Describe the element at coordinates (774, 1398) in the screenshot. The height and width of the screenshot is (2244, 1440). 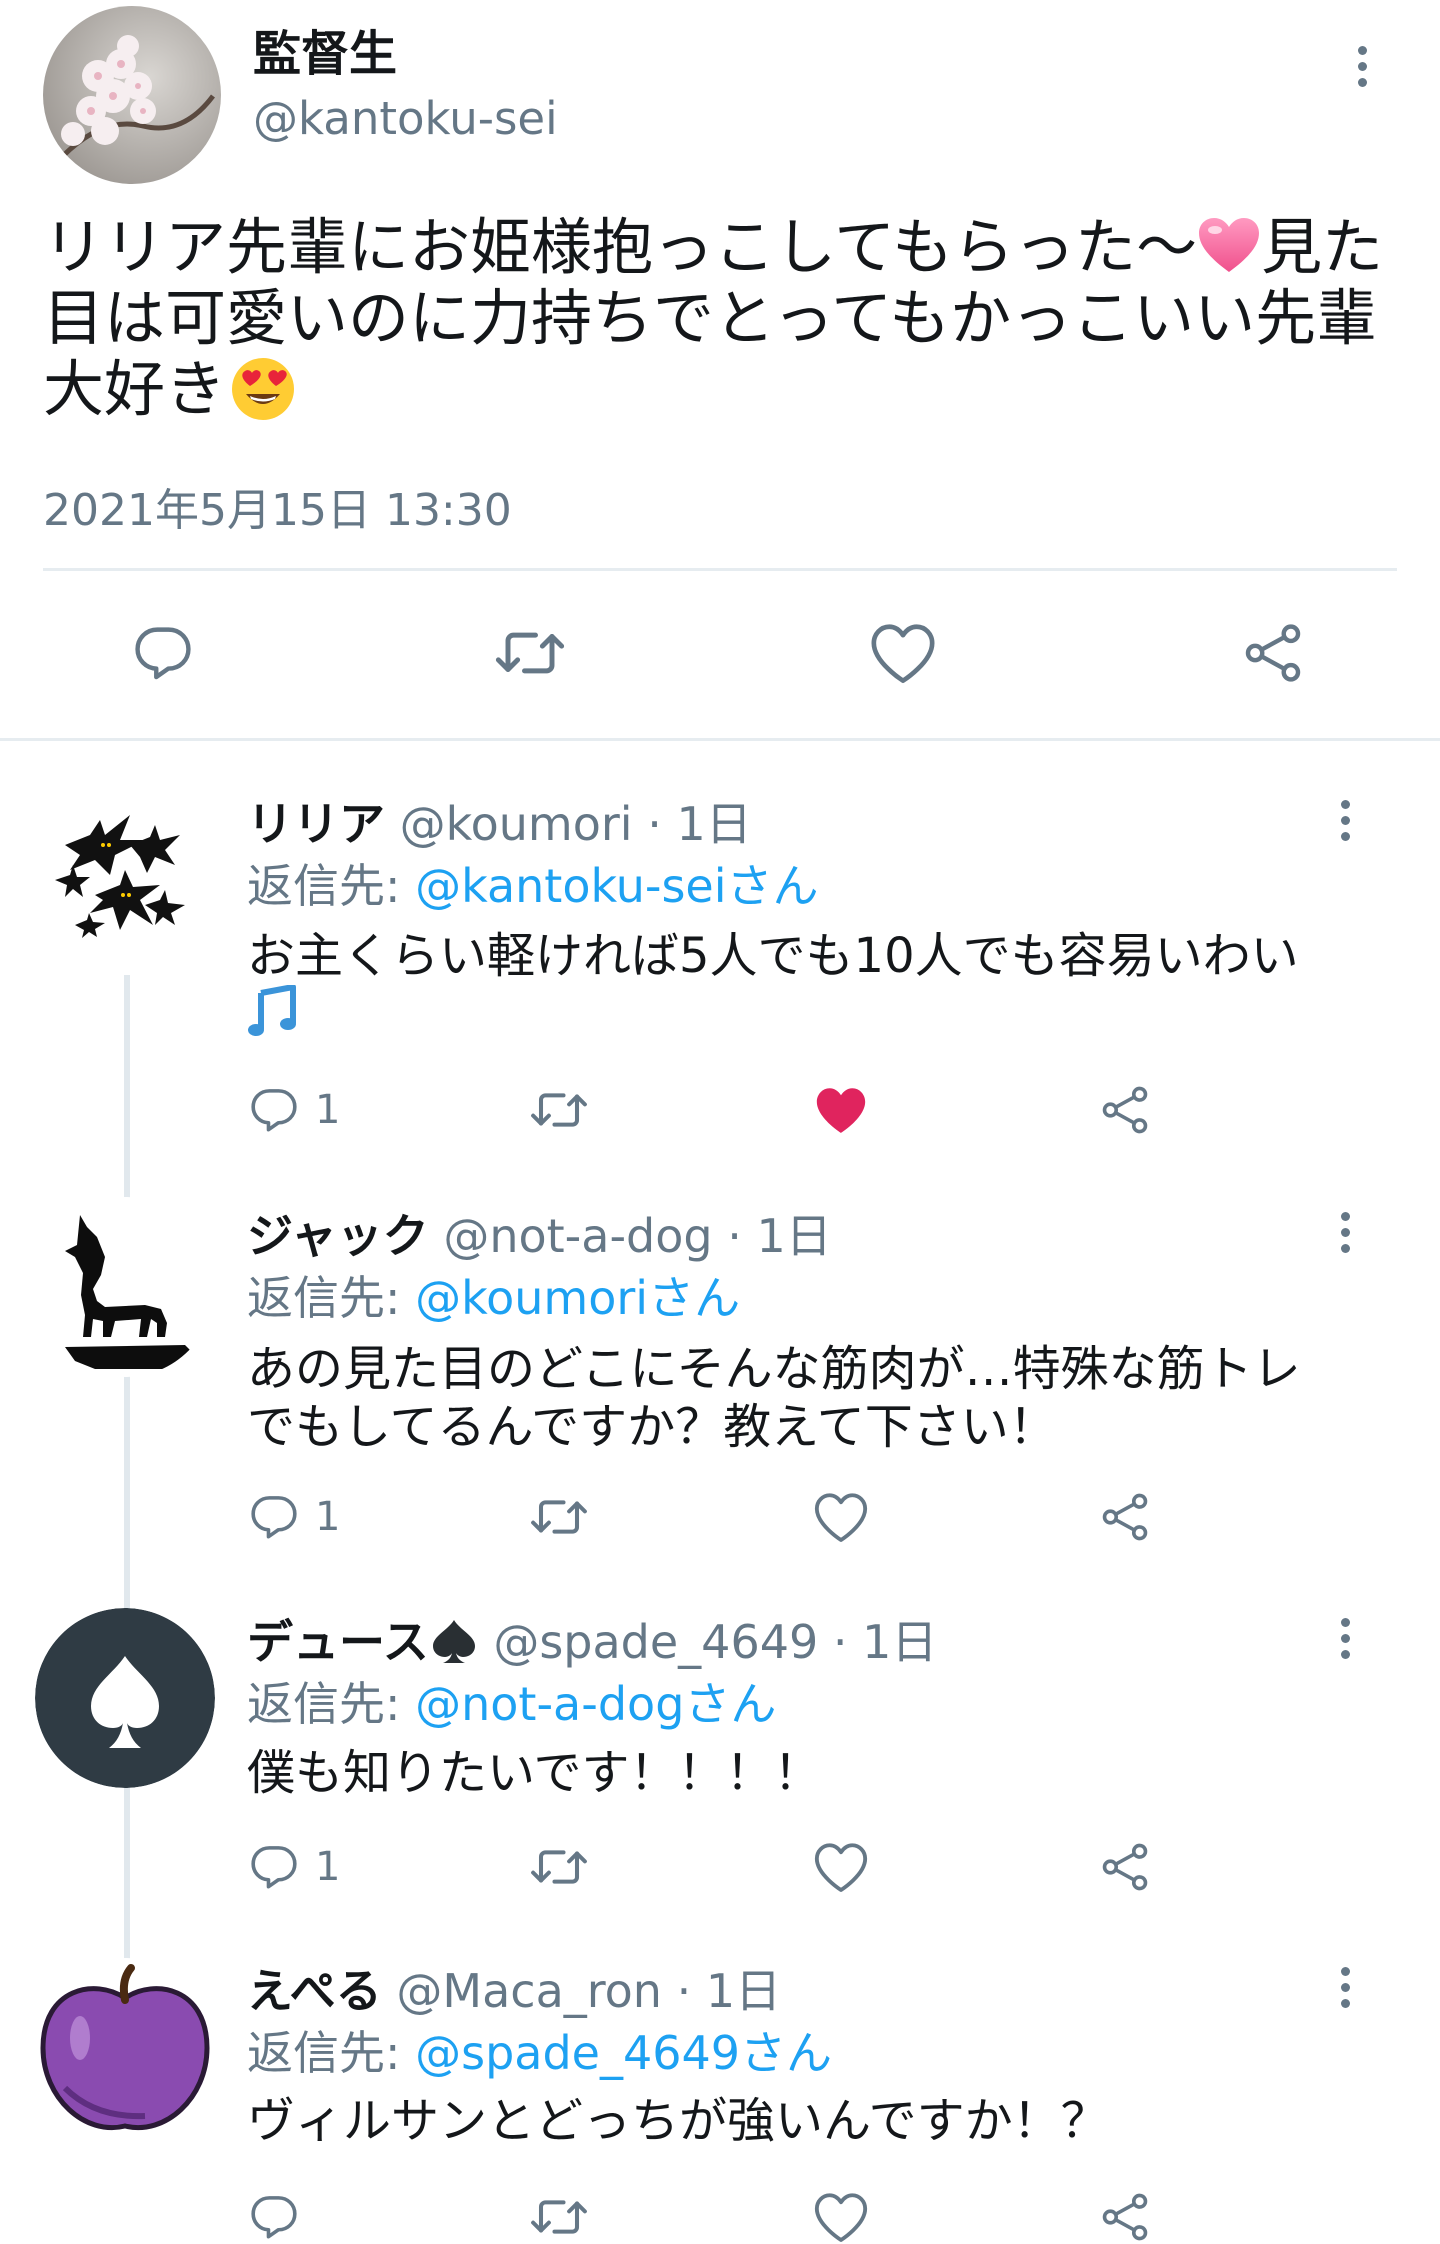
I see `reply-text: あの見た目のどこにそんな筋肉が…特殊な筋トレでもしてるんですか？教えて下さい！` at that location.